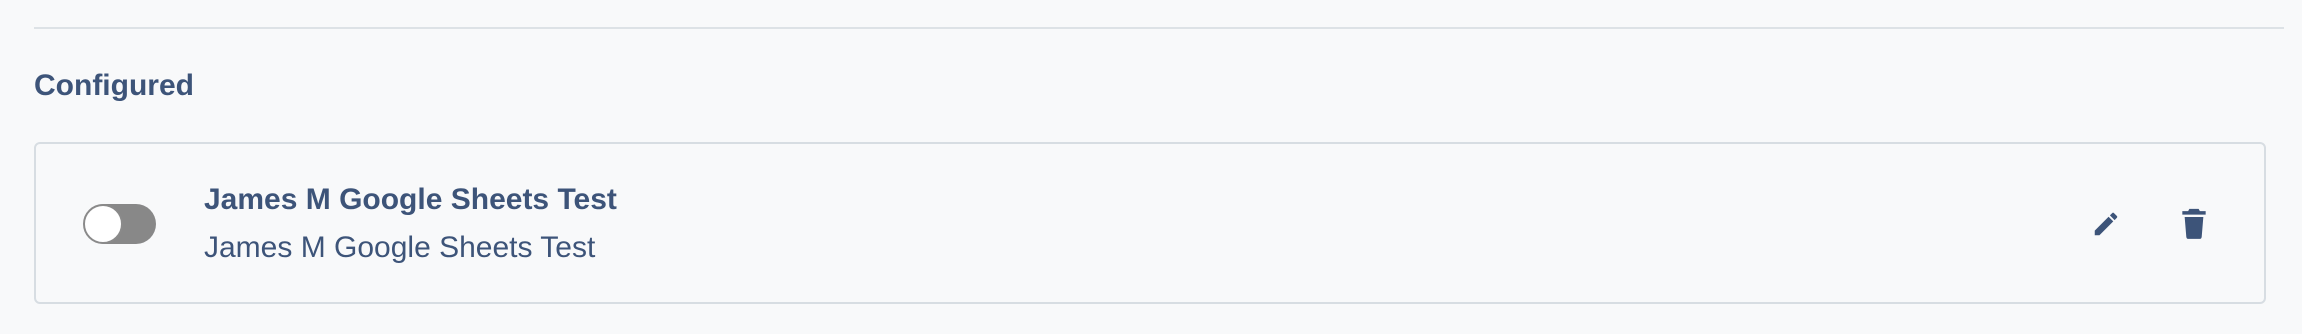 The width and height of the screenshot is (2302, 334). What do you see at coordinates (114, 85) in the screenshot?
I see `configured-section-heading: Configured` at bounding box center [114, 85].